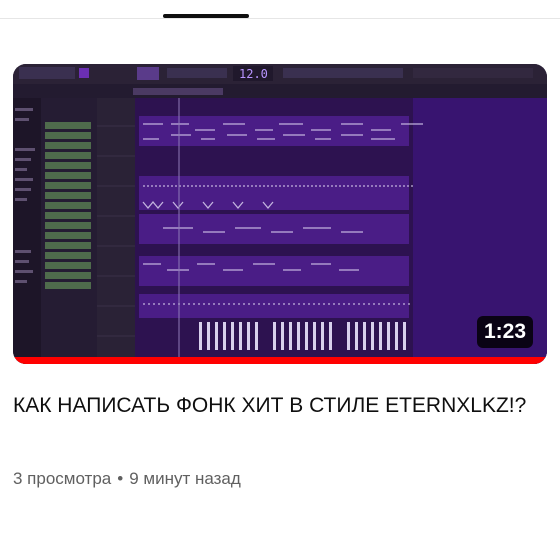 The image size is (560, 560). I want to click on tempo-display: 12.0, so click(253, 74).